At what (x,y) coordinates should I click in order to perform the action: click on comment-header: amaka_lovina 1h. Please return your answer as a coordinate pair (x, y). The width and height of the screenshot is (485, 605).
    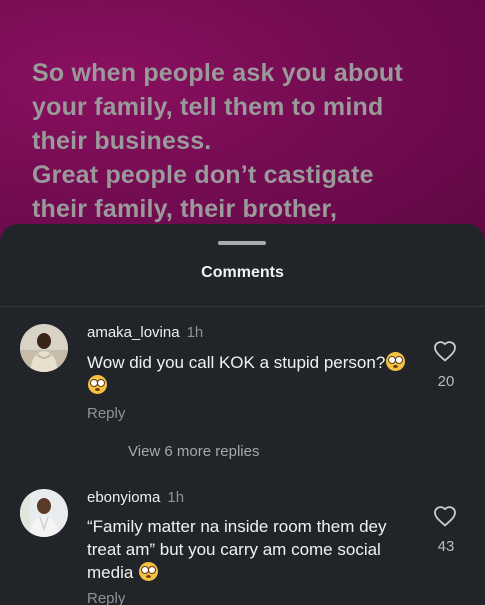
    Looking at the image, I should click on (145, 332).